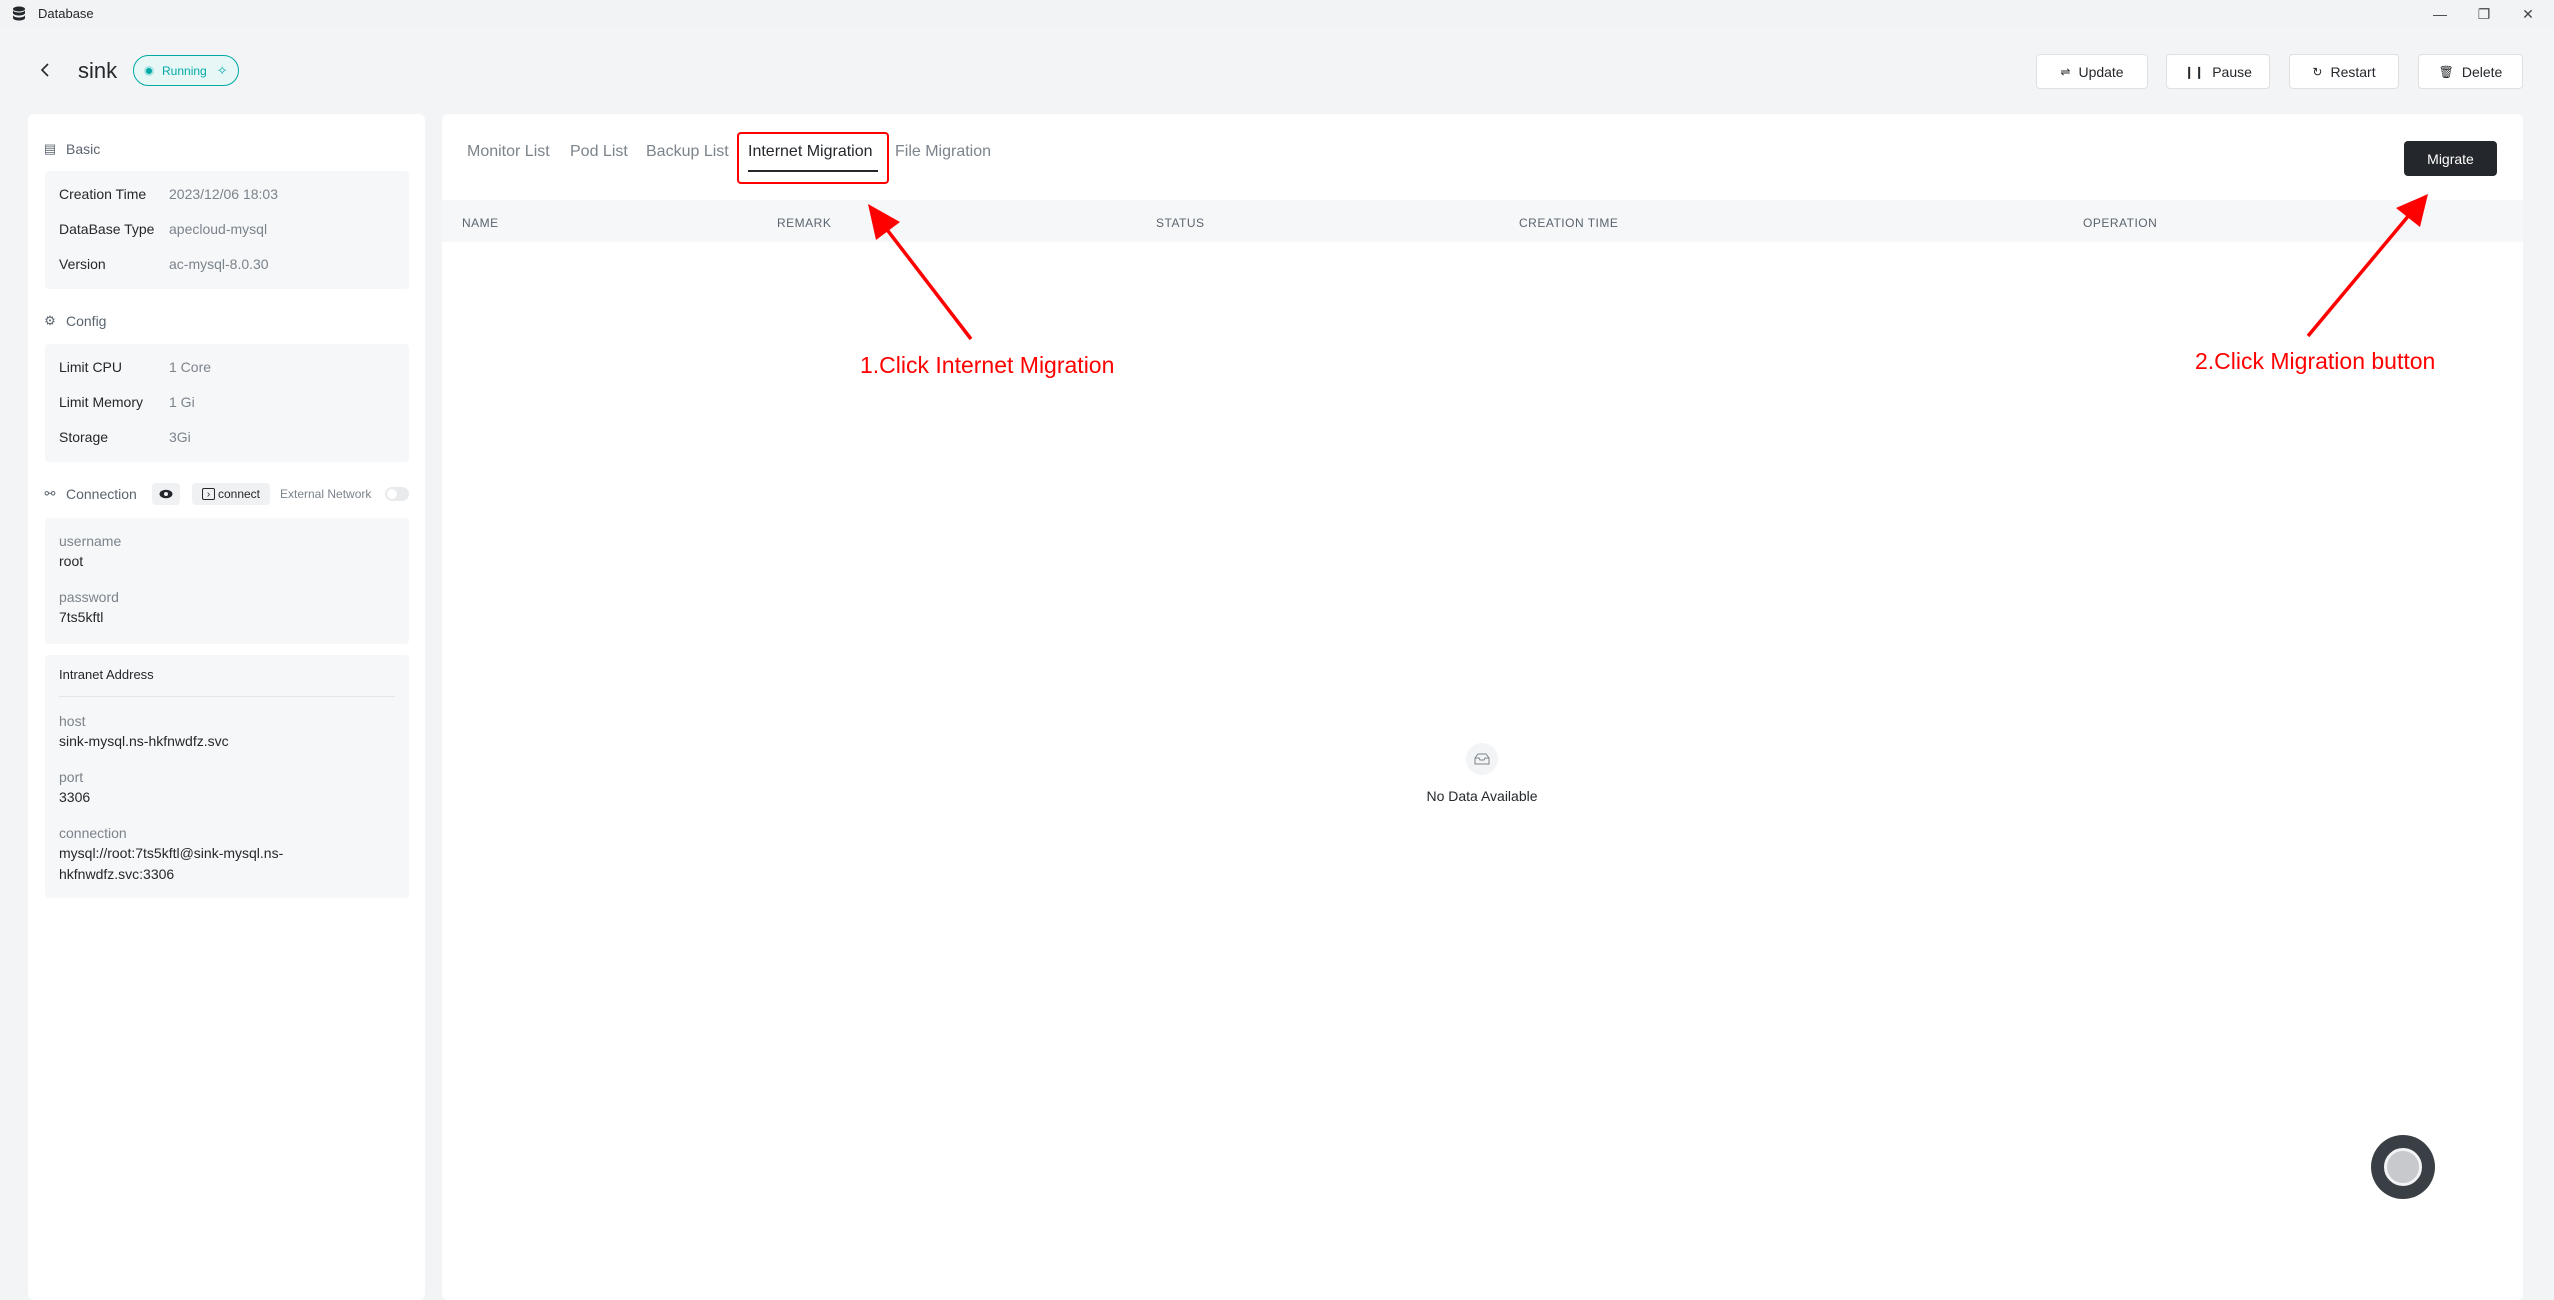 The height and width of the screenshot is (1300, 2554). What do you see at coordinates (208, 494) in the screenshot?
I see `terminal-icon: ›` at bounding box center [208, 494].